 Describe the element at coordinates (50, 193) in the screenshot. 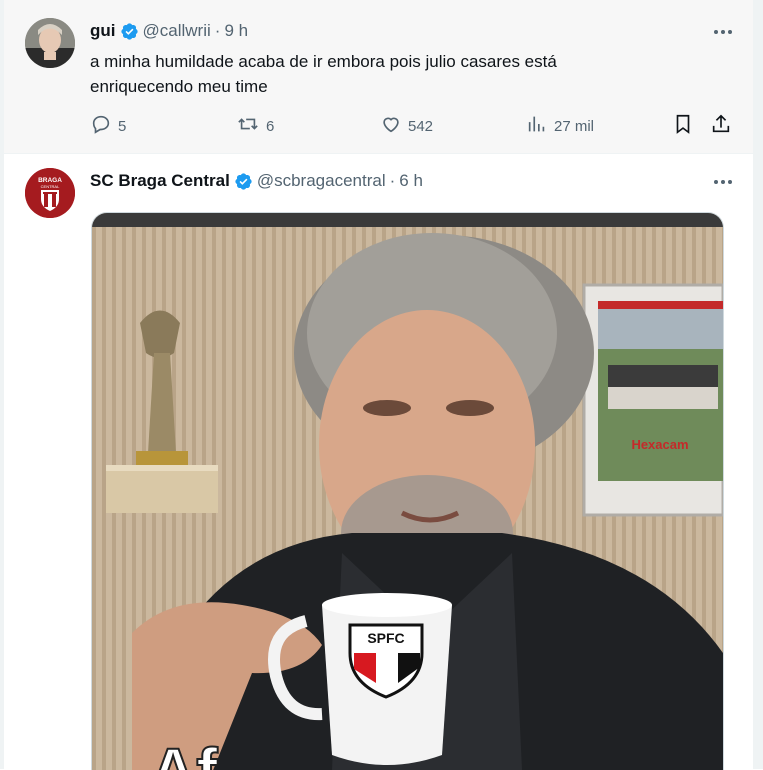

I see `avatar: BRAGA CENTRAL` at that location.